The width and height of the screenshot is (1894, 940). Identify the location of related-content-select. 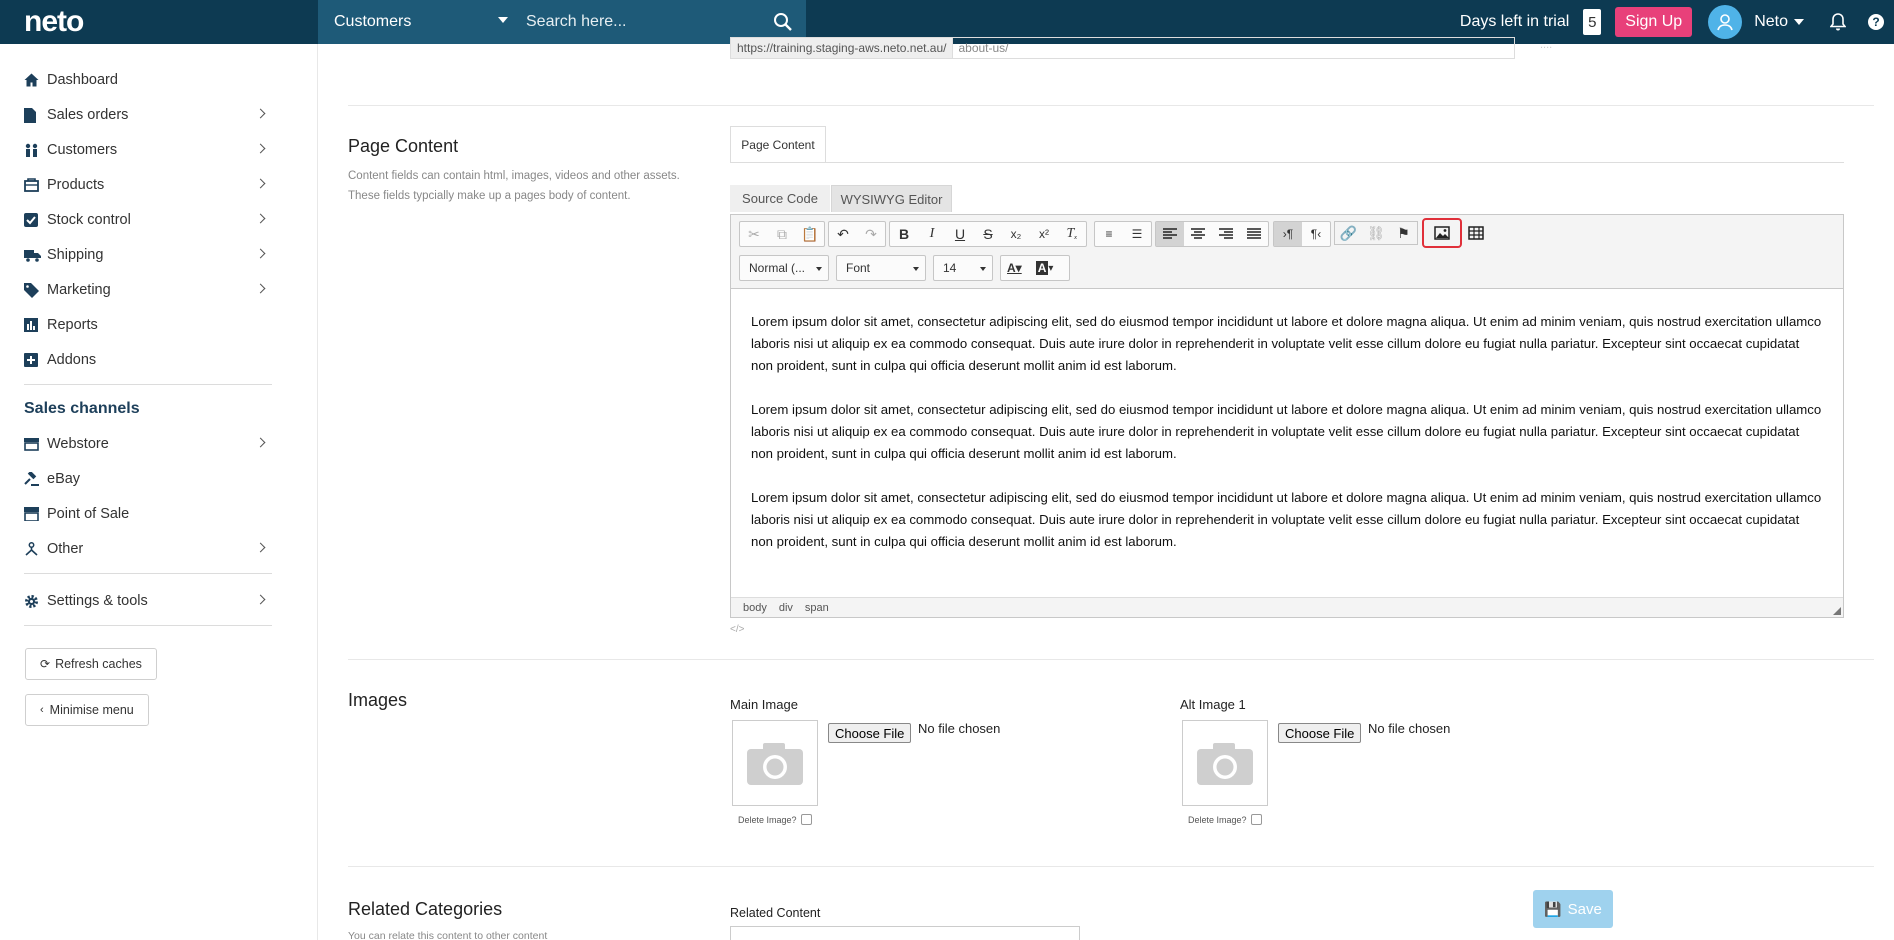
(905, 933).